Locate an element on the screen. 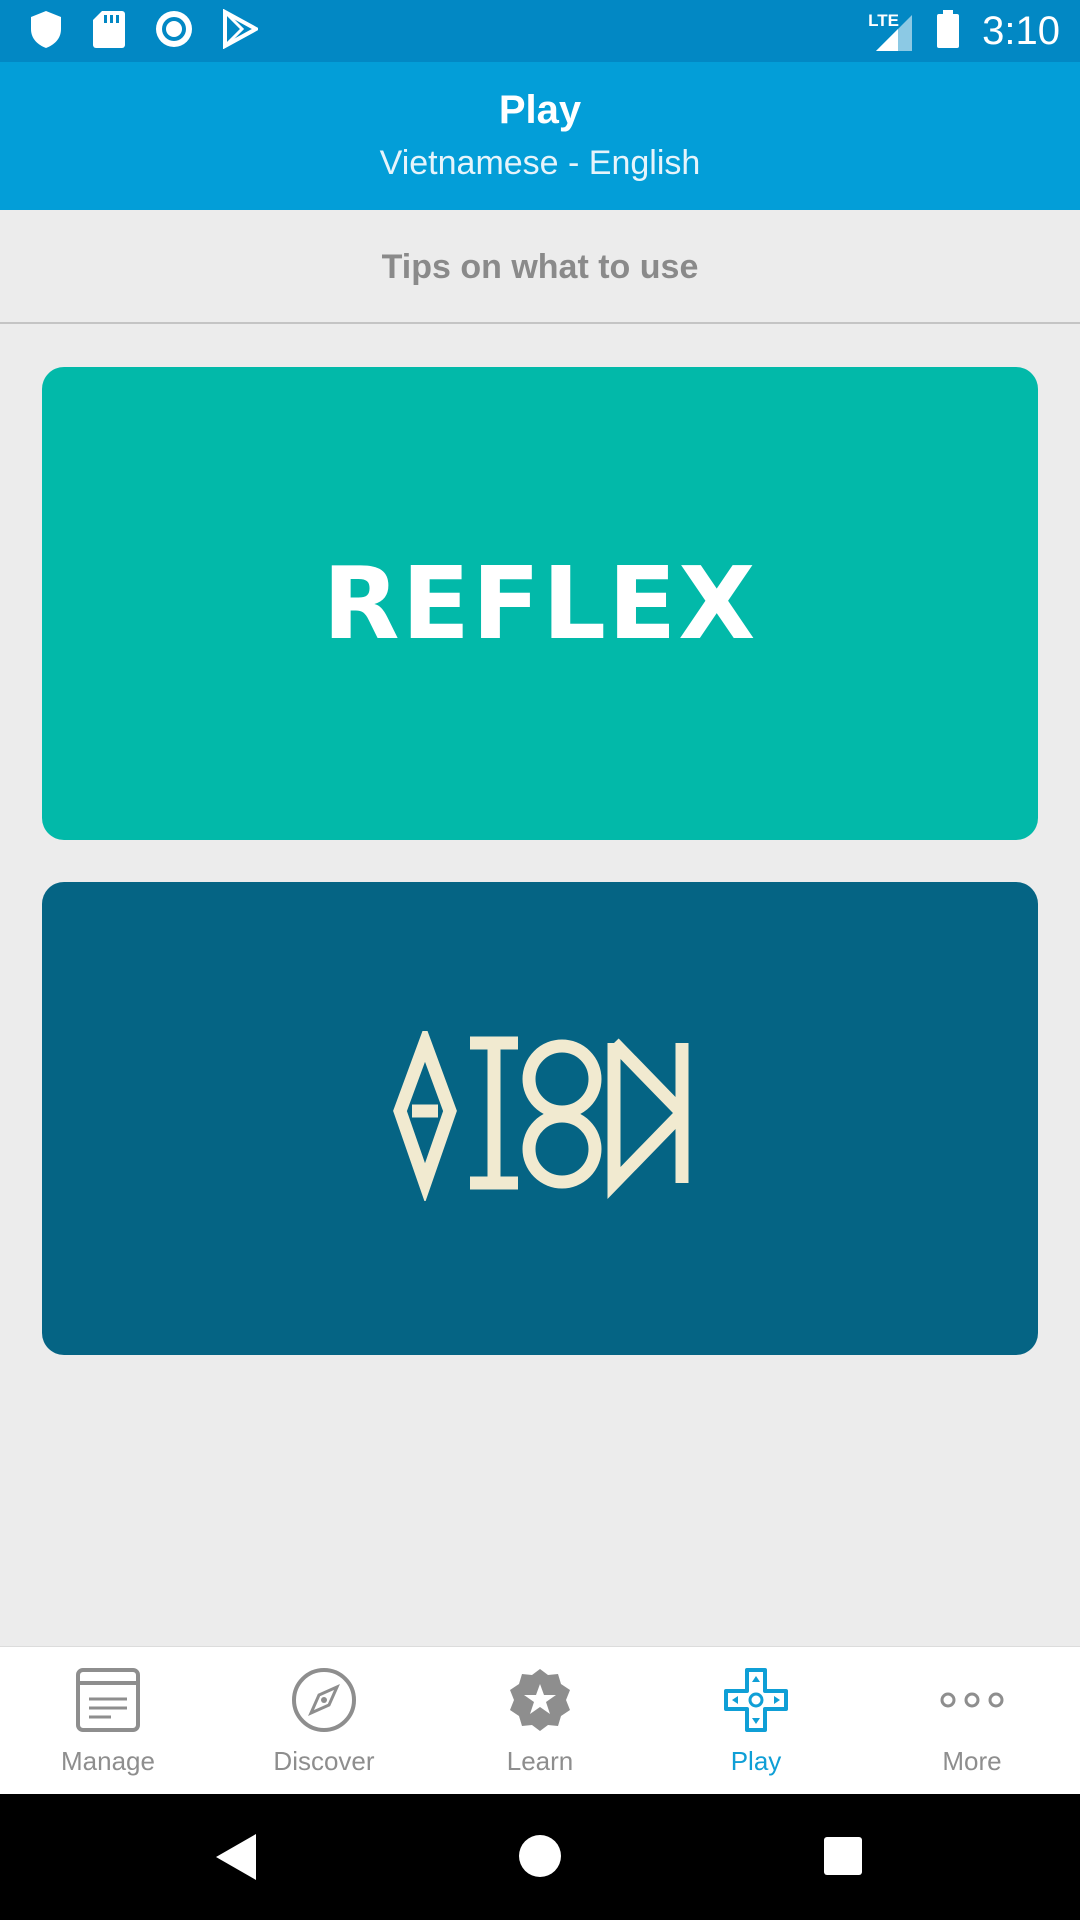 The width and height of the screenshot is (1080, 1920). status-bar: LTE 3:10 is located at coordinates (540, 31).